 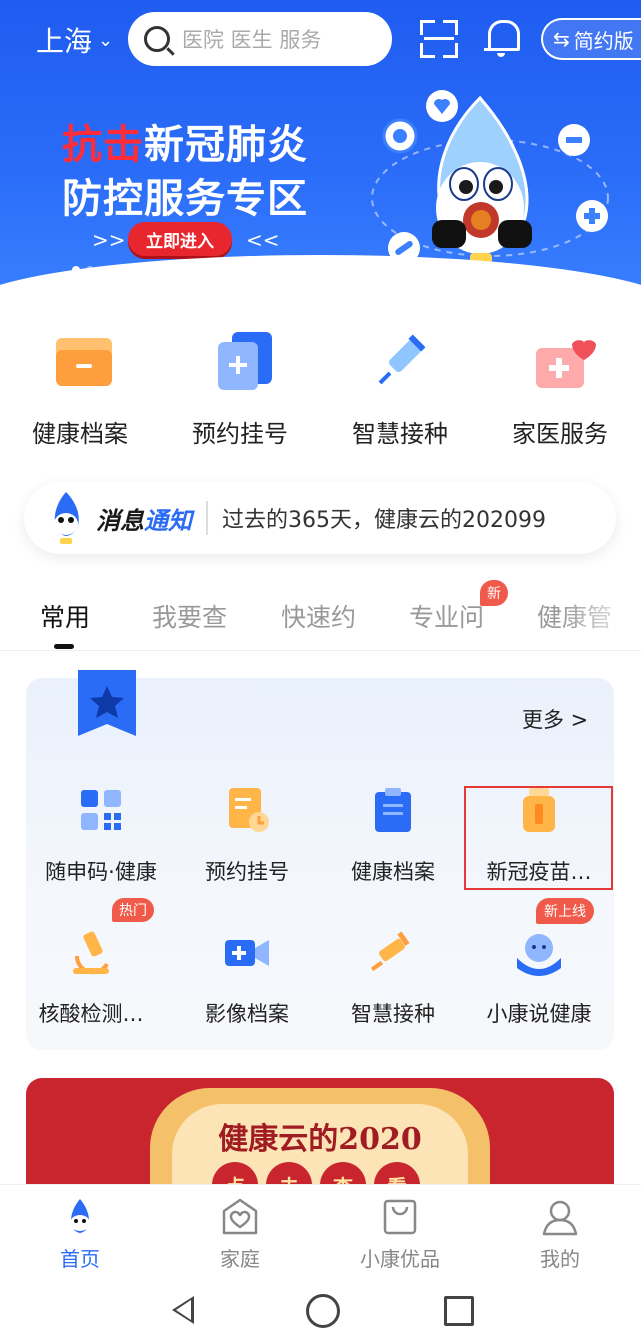 I want to click on notice-tag-part1: 消息, so click(x=120, y=520).